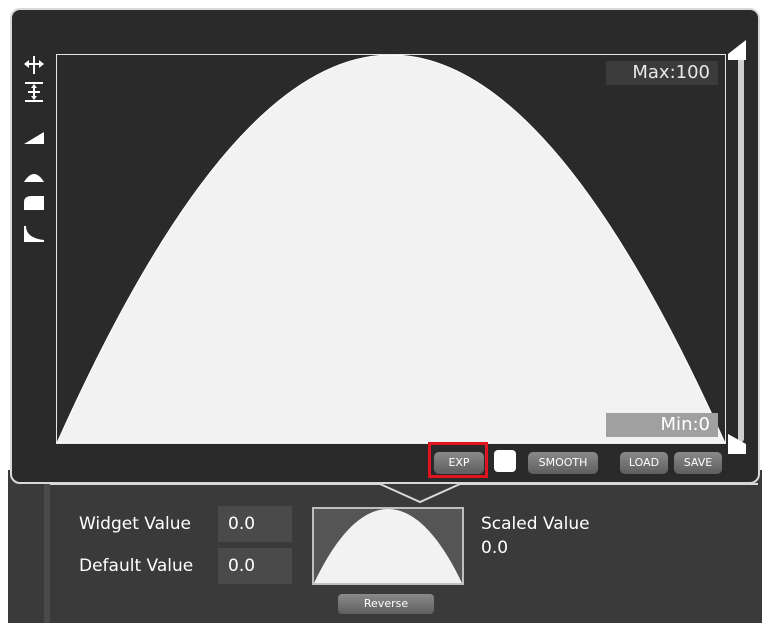 The width and height of the screenshot is (762, 623). Describe the element at coordinates (34, 234) in the screenshot. I see `ease-icon` at that location.